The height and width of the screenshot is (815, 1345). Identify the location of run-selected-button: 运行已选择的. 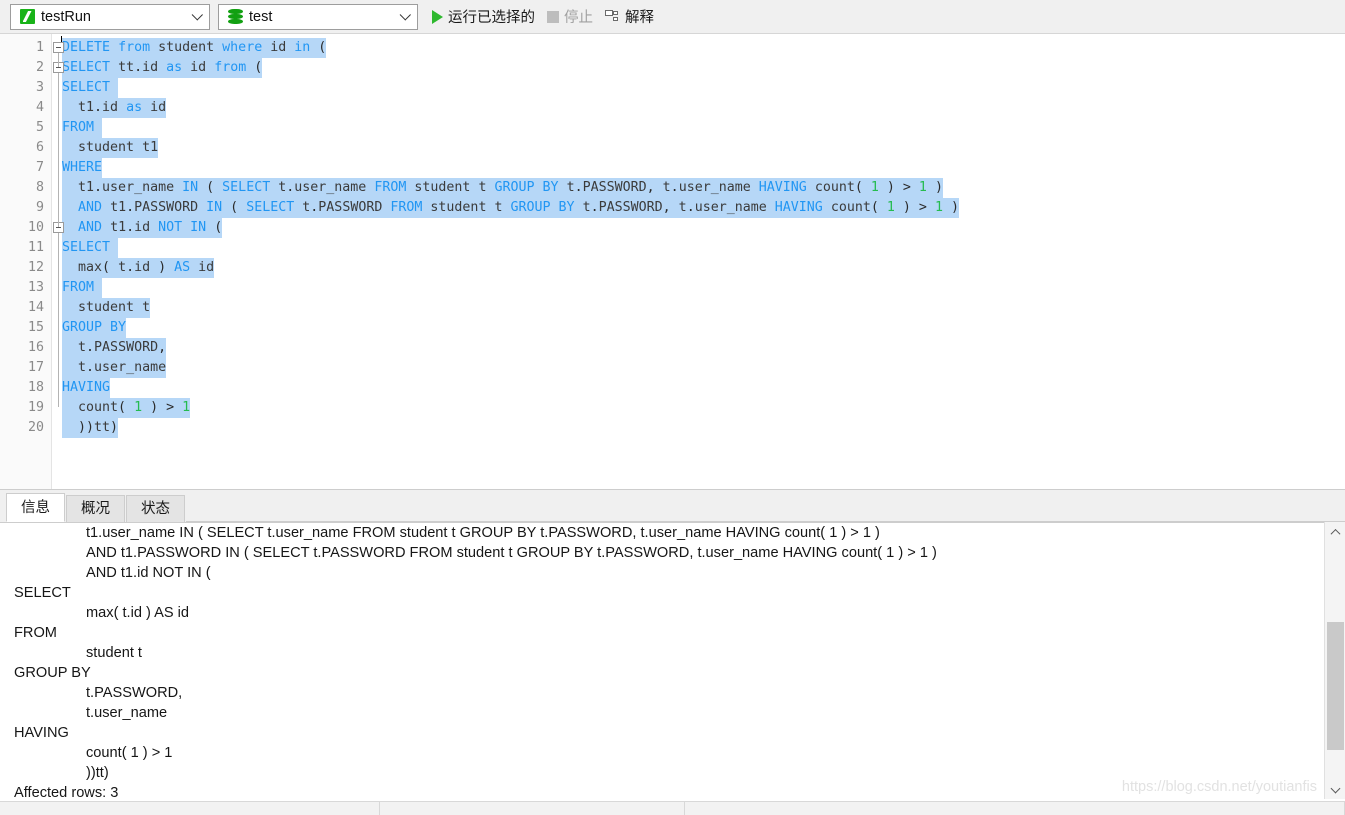
(483, 17).